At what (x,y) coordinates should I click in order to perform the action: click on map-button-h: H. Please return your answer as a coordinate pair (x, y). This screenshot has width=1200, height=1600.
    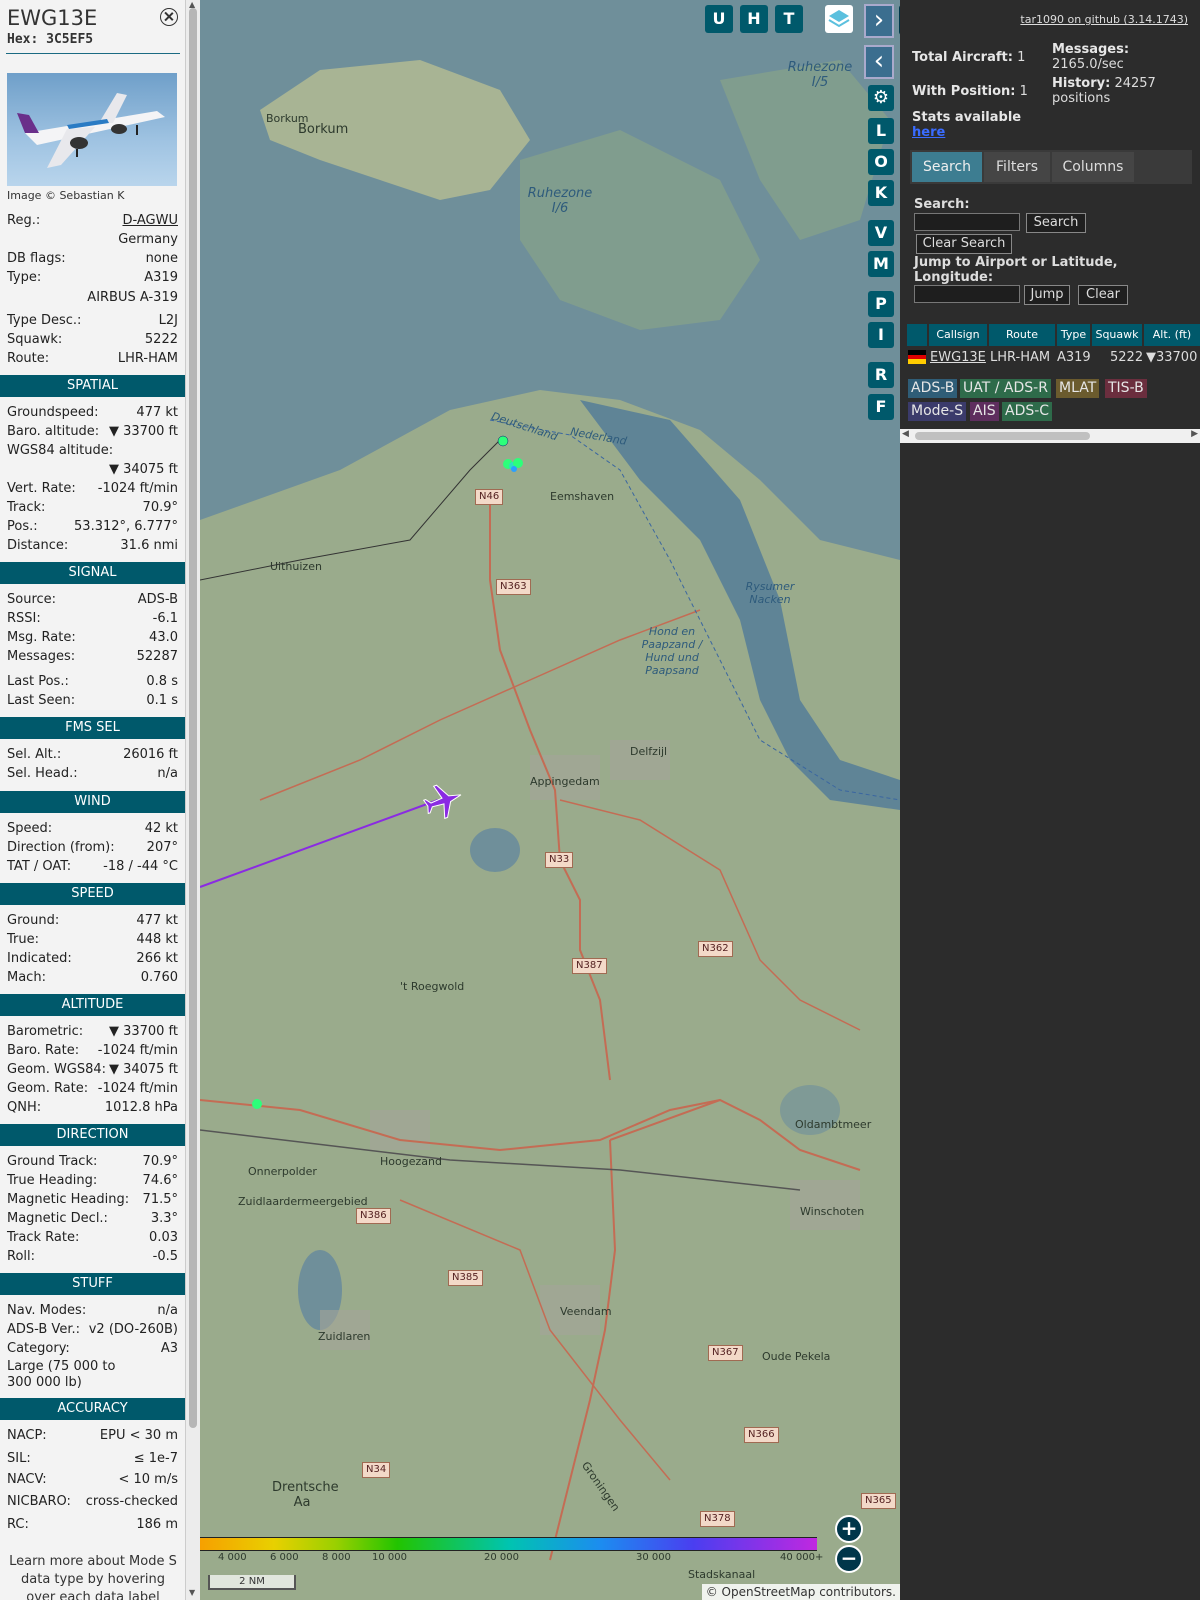
    Looking at the image, I should click on (754, 19).